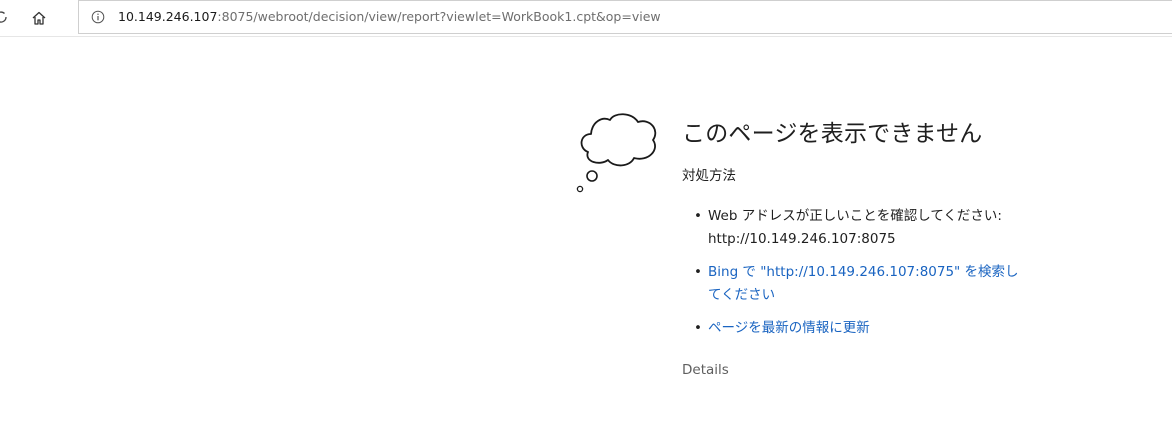 The image size is (1172, 444). What do you see at coordinates (4, 17) in the screenshot?
I see `refresh-icon` at bounding box center [4, 17].